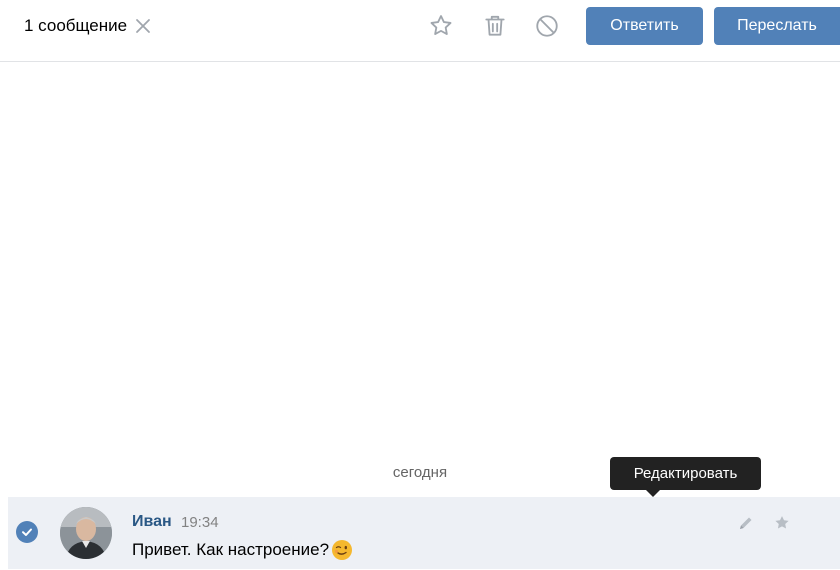 Image resolution: width=840 pixels, height=570 pixels. I want to click on selection-counter: 1 сообщение, so click(87, 26).